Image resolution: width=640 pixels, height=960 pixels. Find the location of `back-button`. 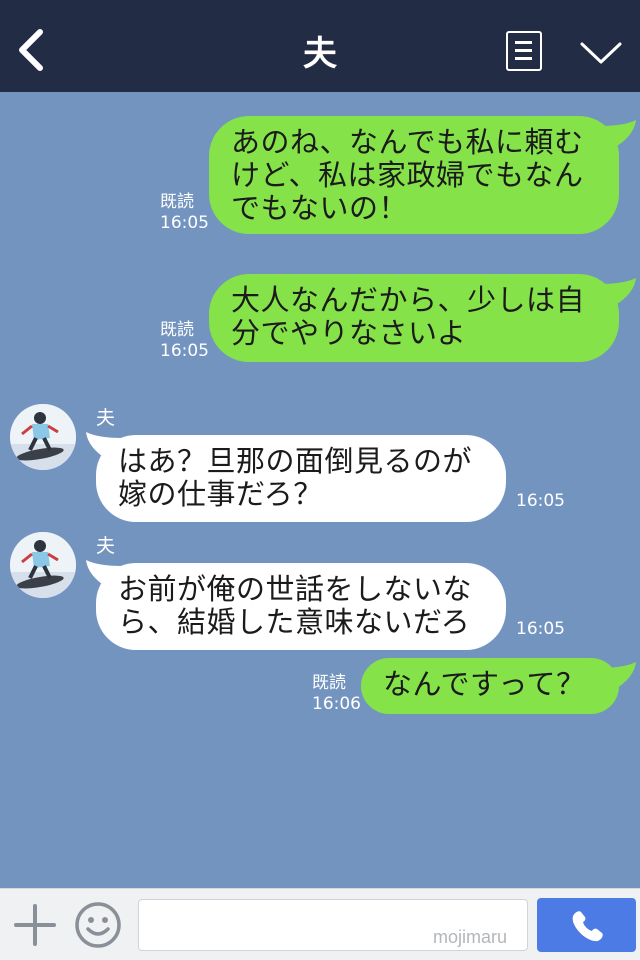

back-button is located at coordinates (32, 50).